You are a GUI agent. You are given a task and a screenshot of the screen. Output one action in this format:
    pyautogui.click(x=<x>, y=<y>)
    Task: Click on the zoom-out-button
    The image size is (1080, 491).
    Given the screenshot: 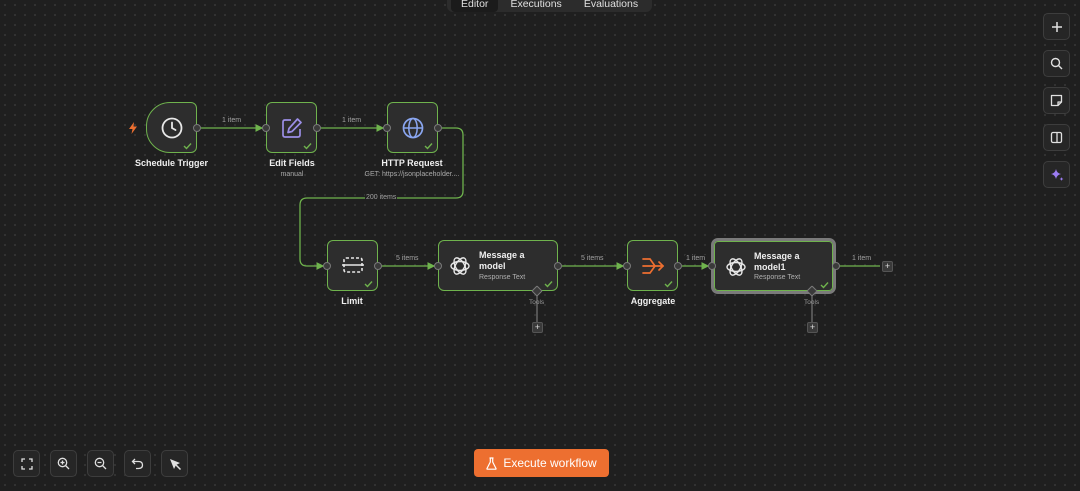 What is the action you would take?
    pyautogui.click(x=100, y=463)
    